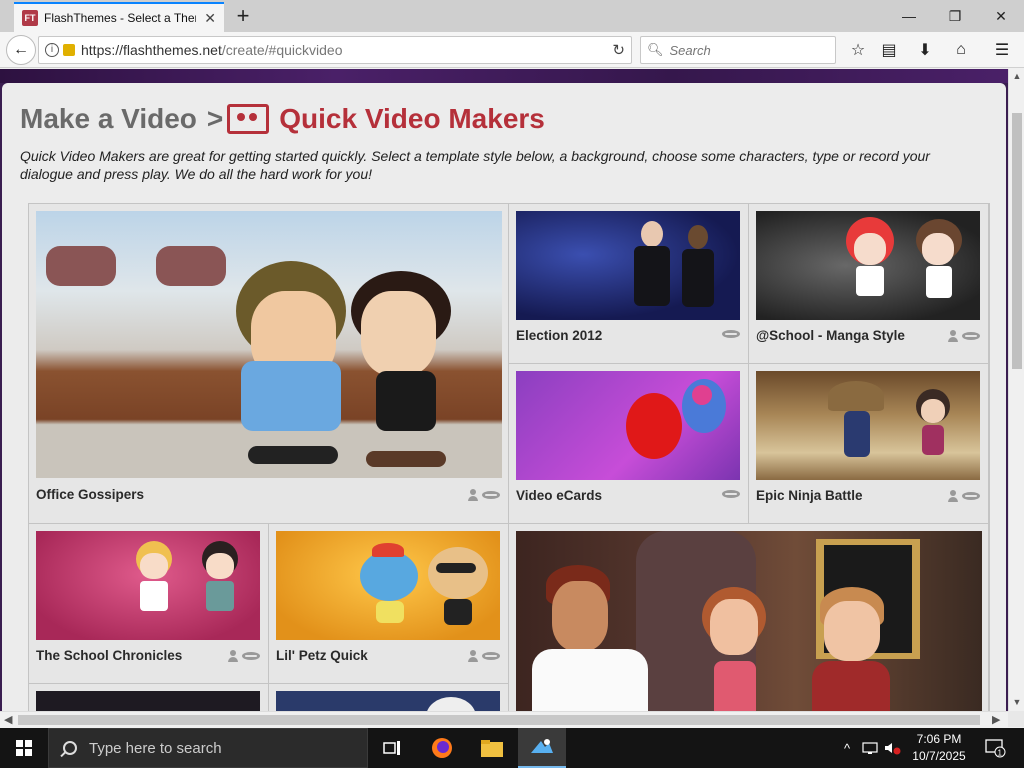  Describe the element at coordinates (1017, 241) in the screenshot. I see `vertical-scroll-thumb` at that location.